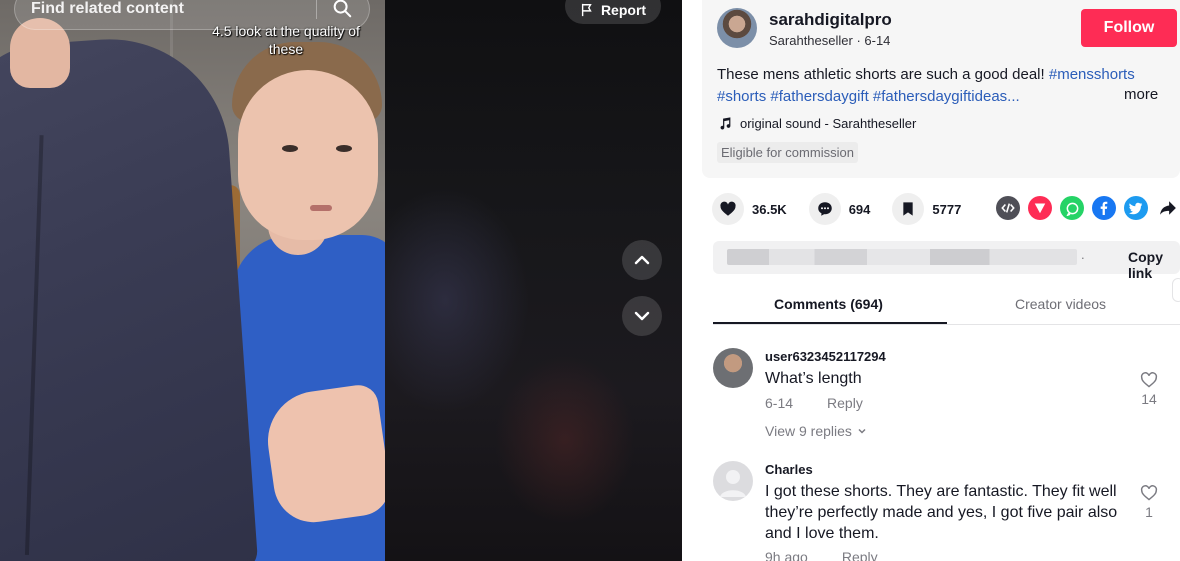  What do you see at coordinates (808, 431) in the screenshot?
I see `view-replies-label: View 9 replies` at bounding box center [808, 431].